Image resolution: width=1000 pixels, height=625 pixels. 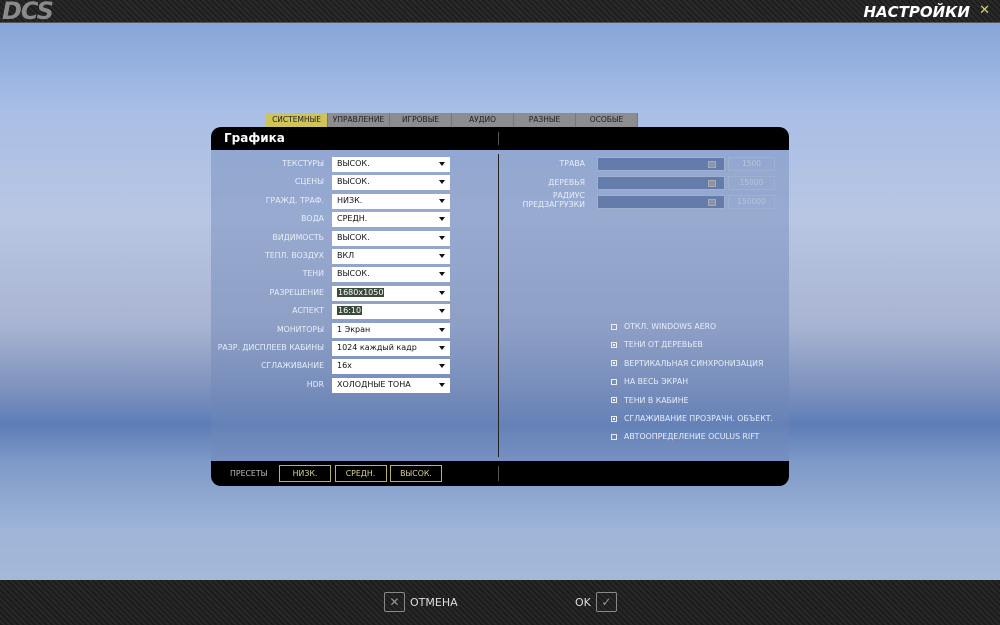 What do you see at coordinates (656, 400) in the screenshot?
I see `checkbox-label: ТЕНИ В КАБИНЕ` at bounding box center [656, 400].